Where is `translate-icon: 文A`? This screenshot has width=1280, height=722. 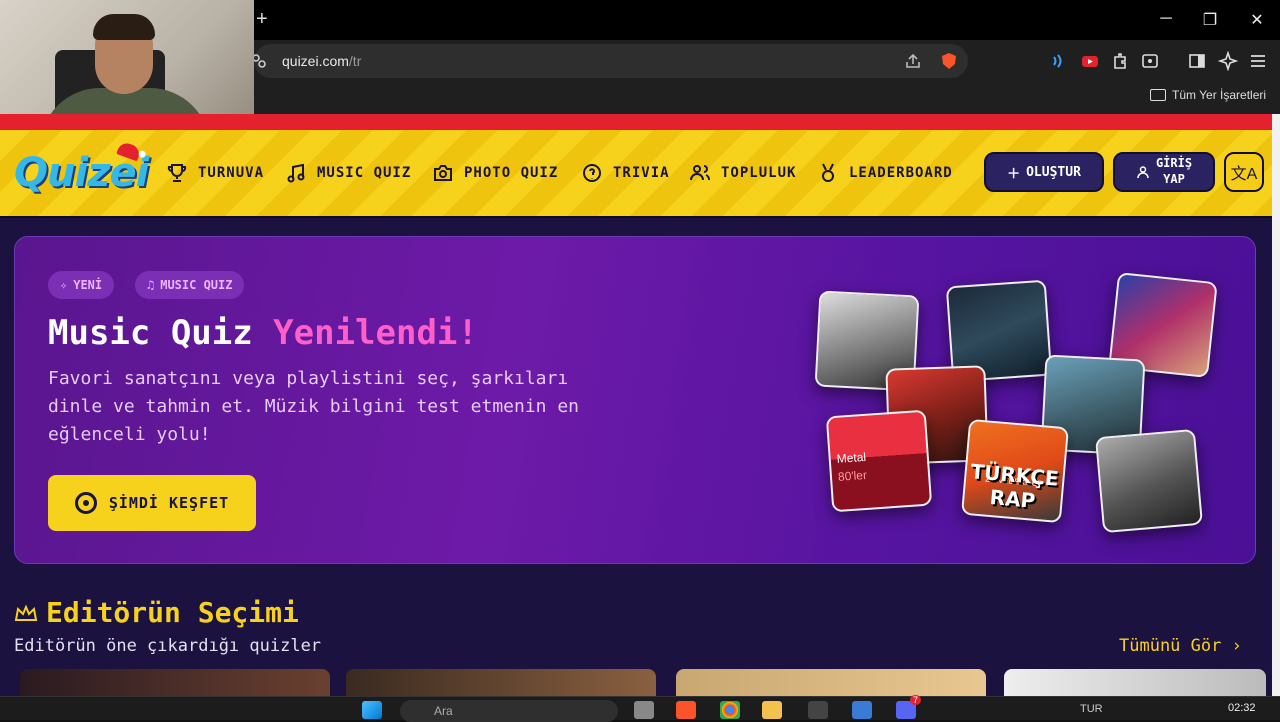
translate-icon: 文A is located at coordinates (1244, 174).